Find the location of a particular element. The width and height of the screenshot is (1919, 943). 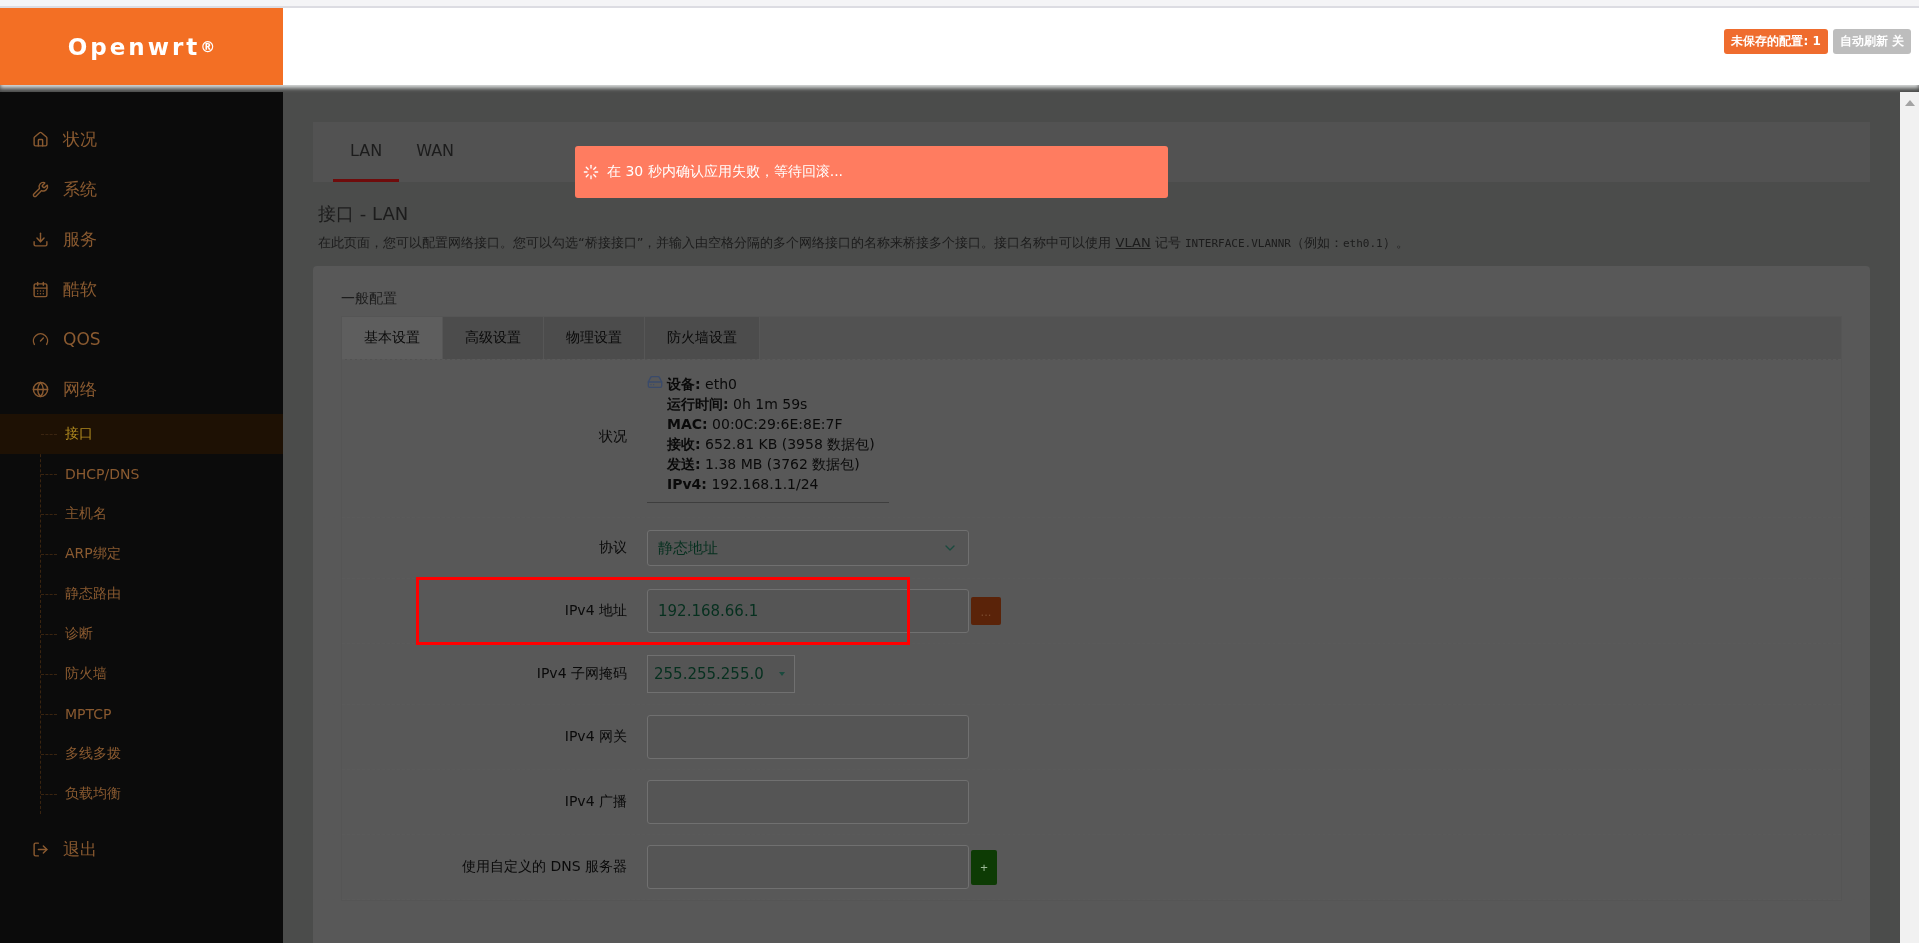

sidebar-subitem: 诊断 is located at coordinates (141, 634).